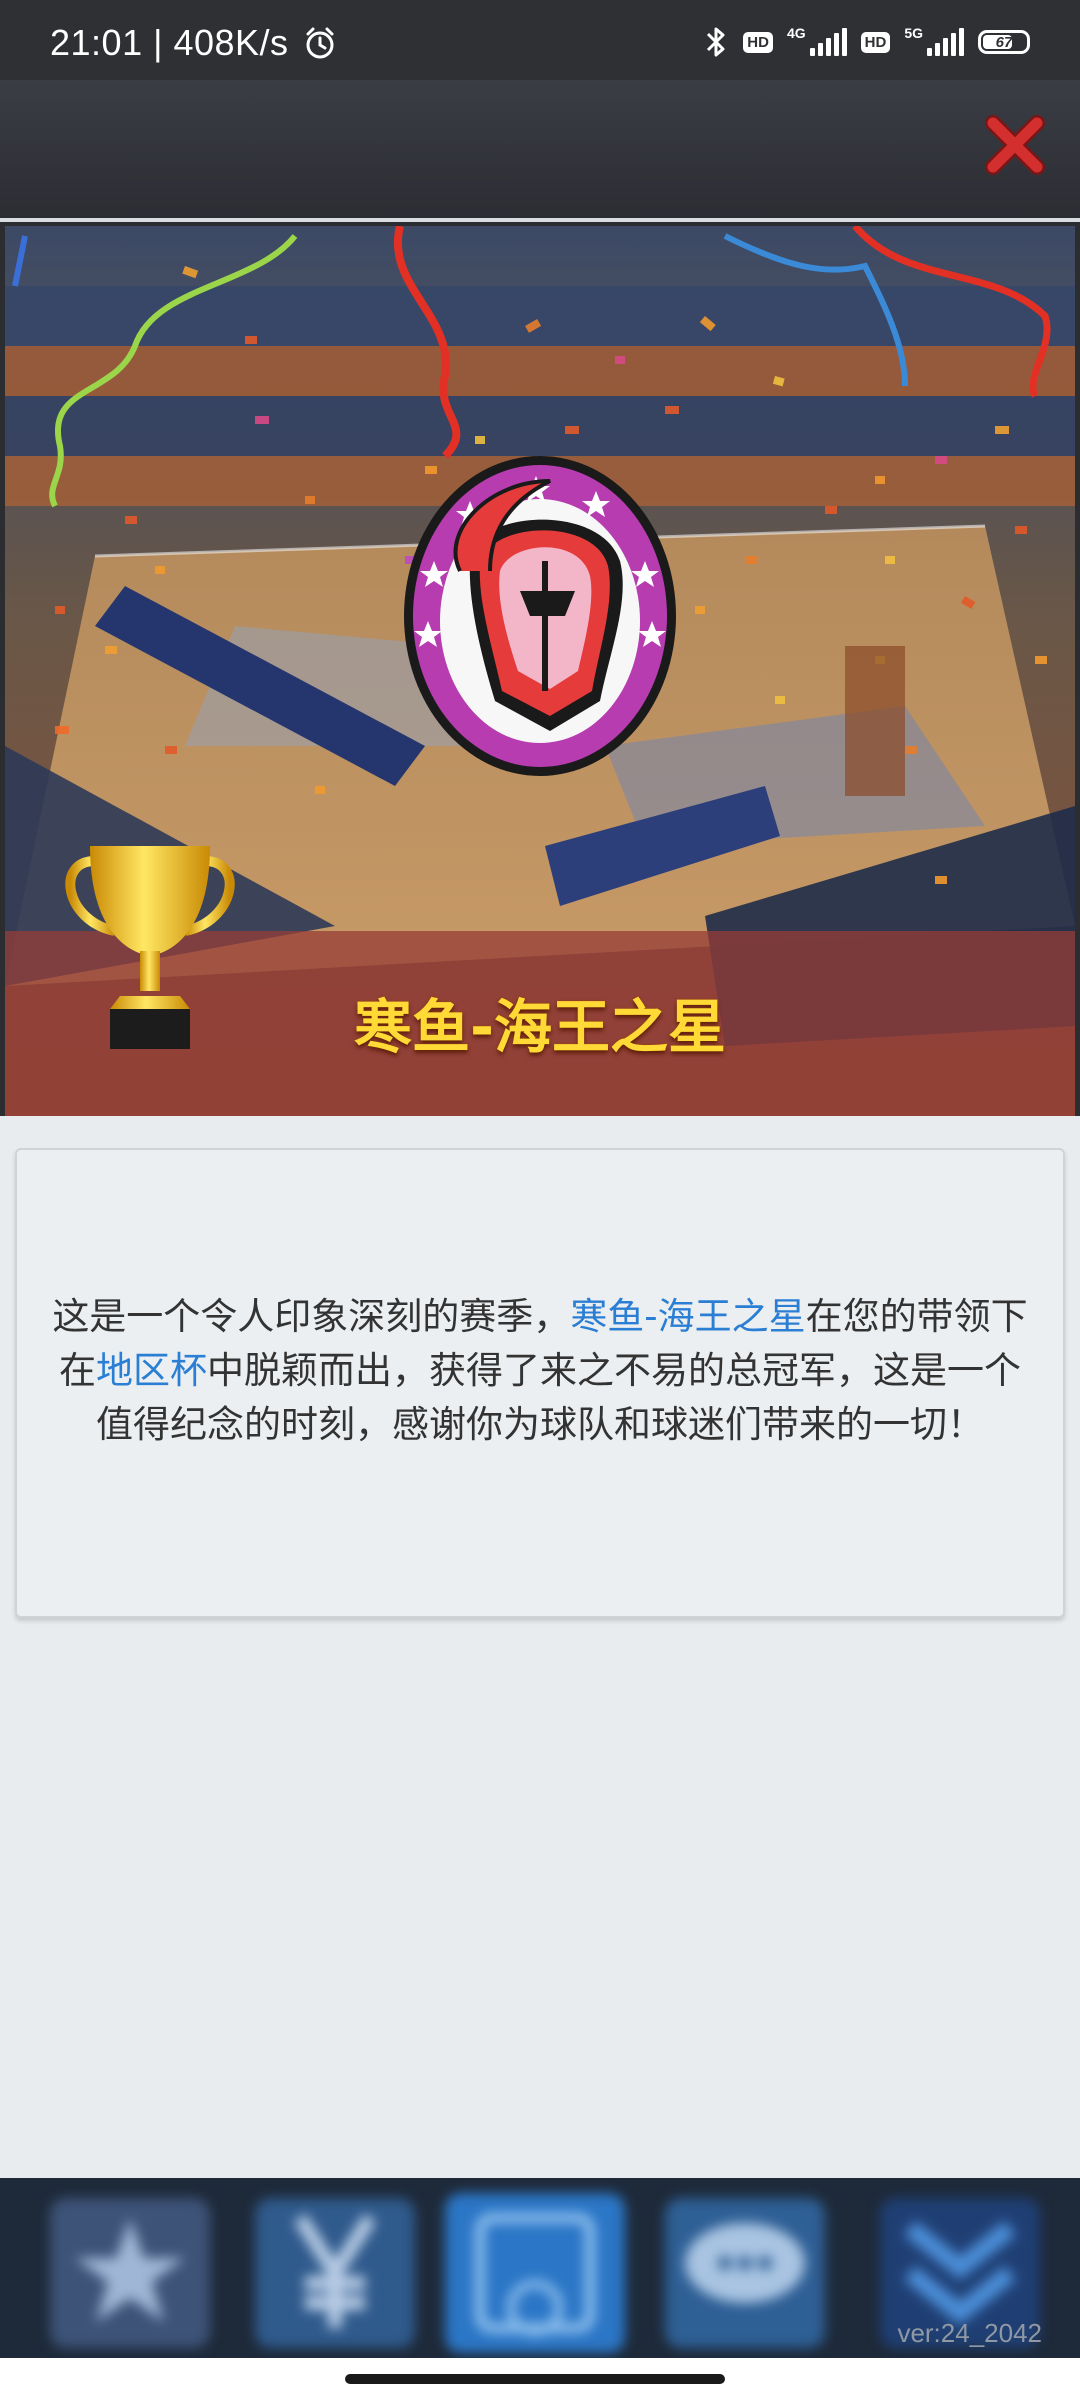 This screenshot has width=1080, height=2400. Describe the element at coordinates (796, 33) in the screenshot. I see `network-4g-label: 4G` at that location.